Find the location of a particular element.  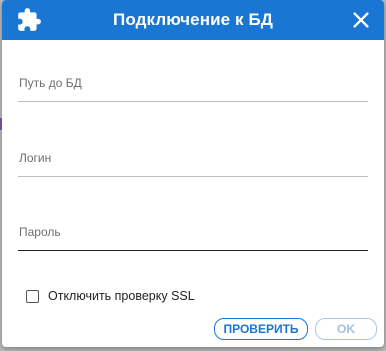

password-field: Пароль is located at coordinates (195, 236).